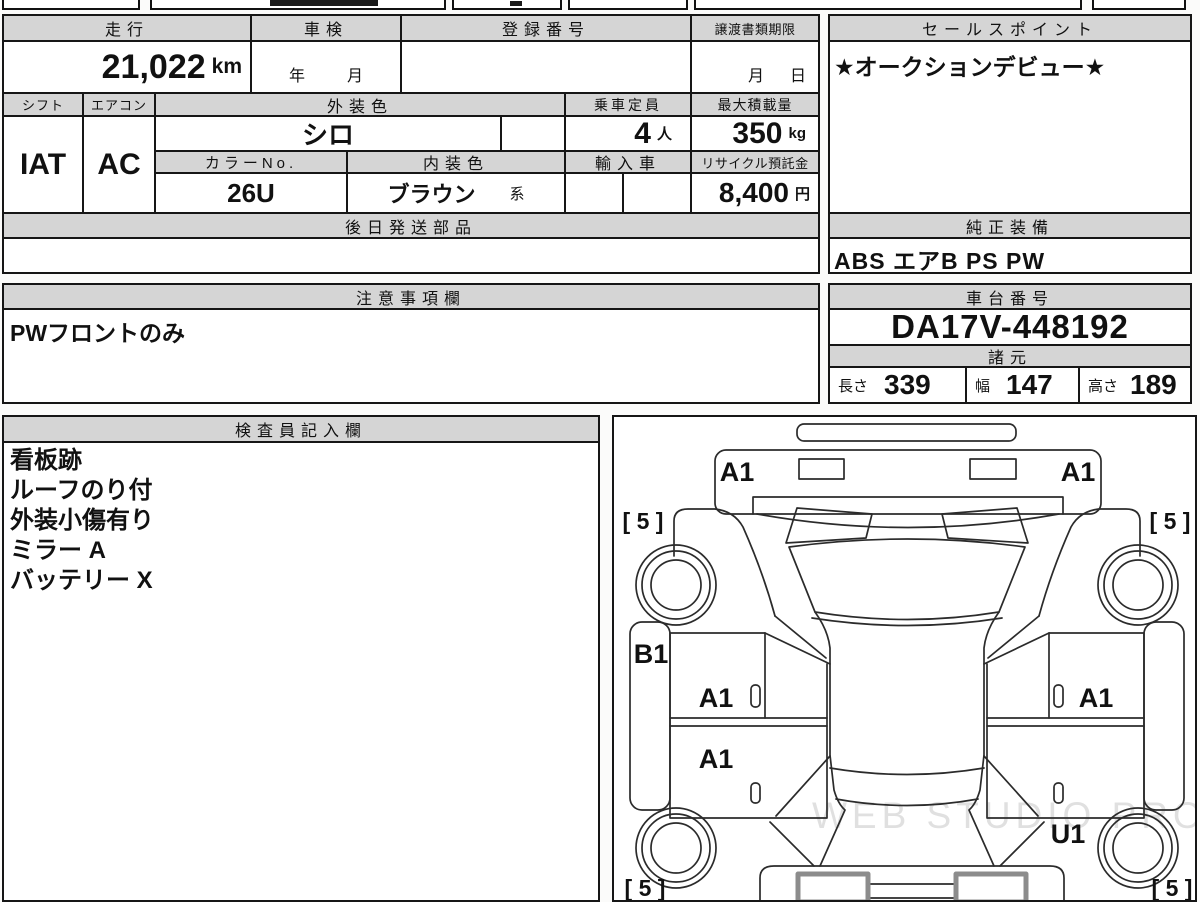 The width and height of the screenshot is (1200, 902). Describe the element at coordinates (676, 585) in the screenshot. I see `wheel-front-left` at that location.